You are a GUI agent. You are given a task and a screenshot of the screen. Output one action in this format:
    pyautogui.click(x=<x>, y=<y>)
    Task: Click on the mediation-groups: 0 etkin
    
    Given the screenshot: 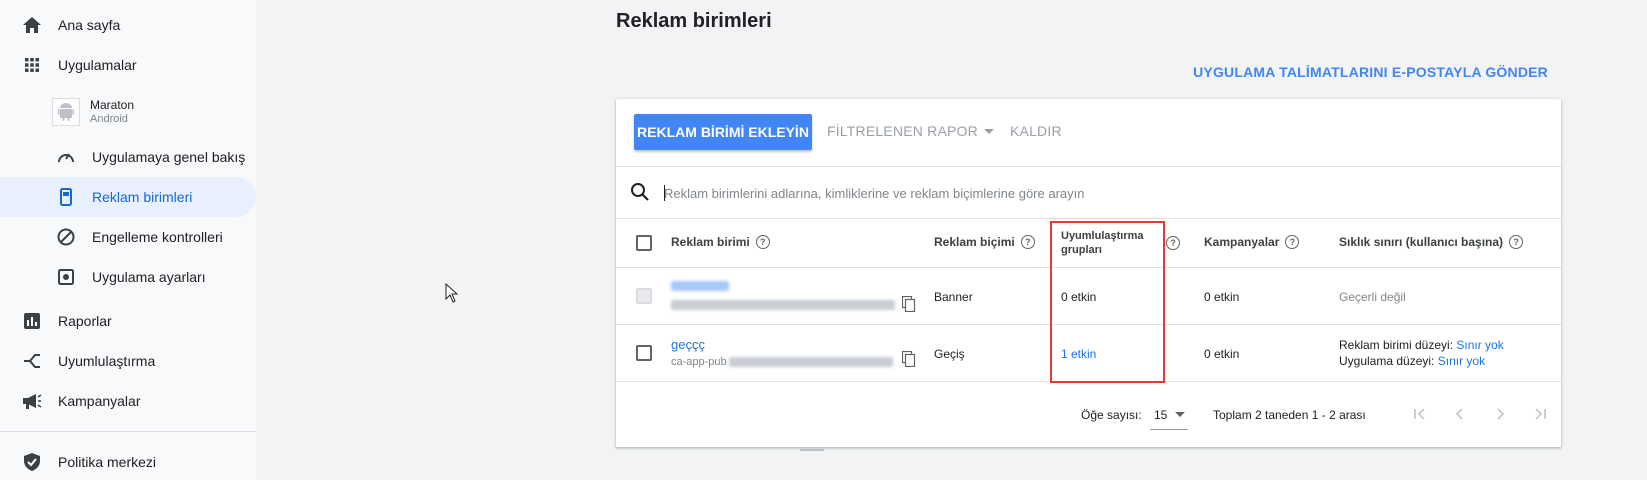 What is the action you would take?
    pyautogui.click(x=1079, y=297)
    